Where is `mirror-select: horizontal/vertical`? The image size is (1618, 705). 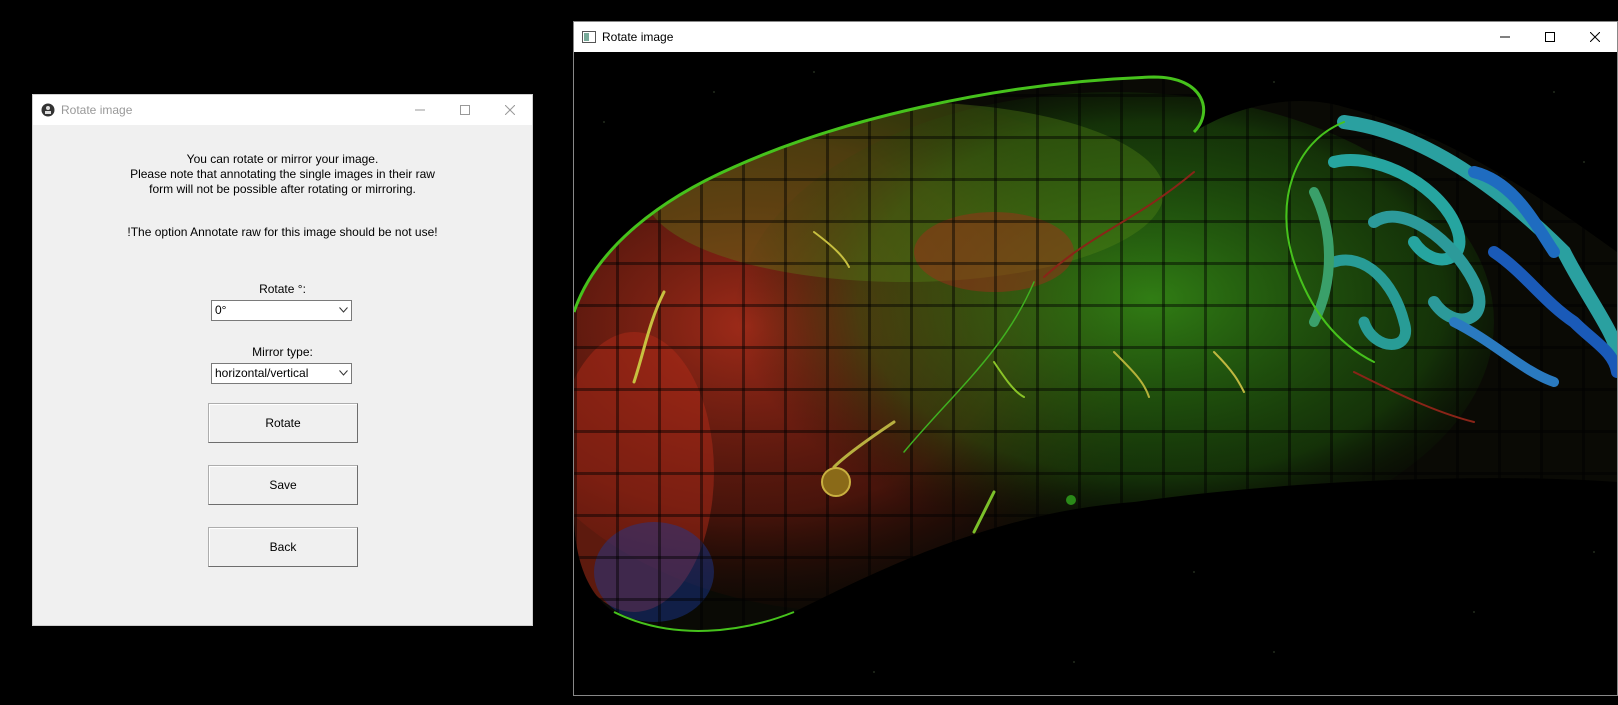 mirror-select: horizontal/vertical is located at coordinates (281, 373).